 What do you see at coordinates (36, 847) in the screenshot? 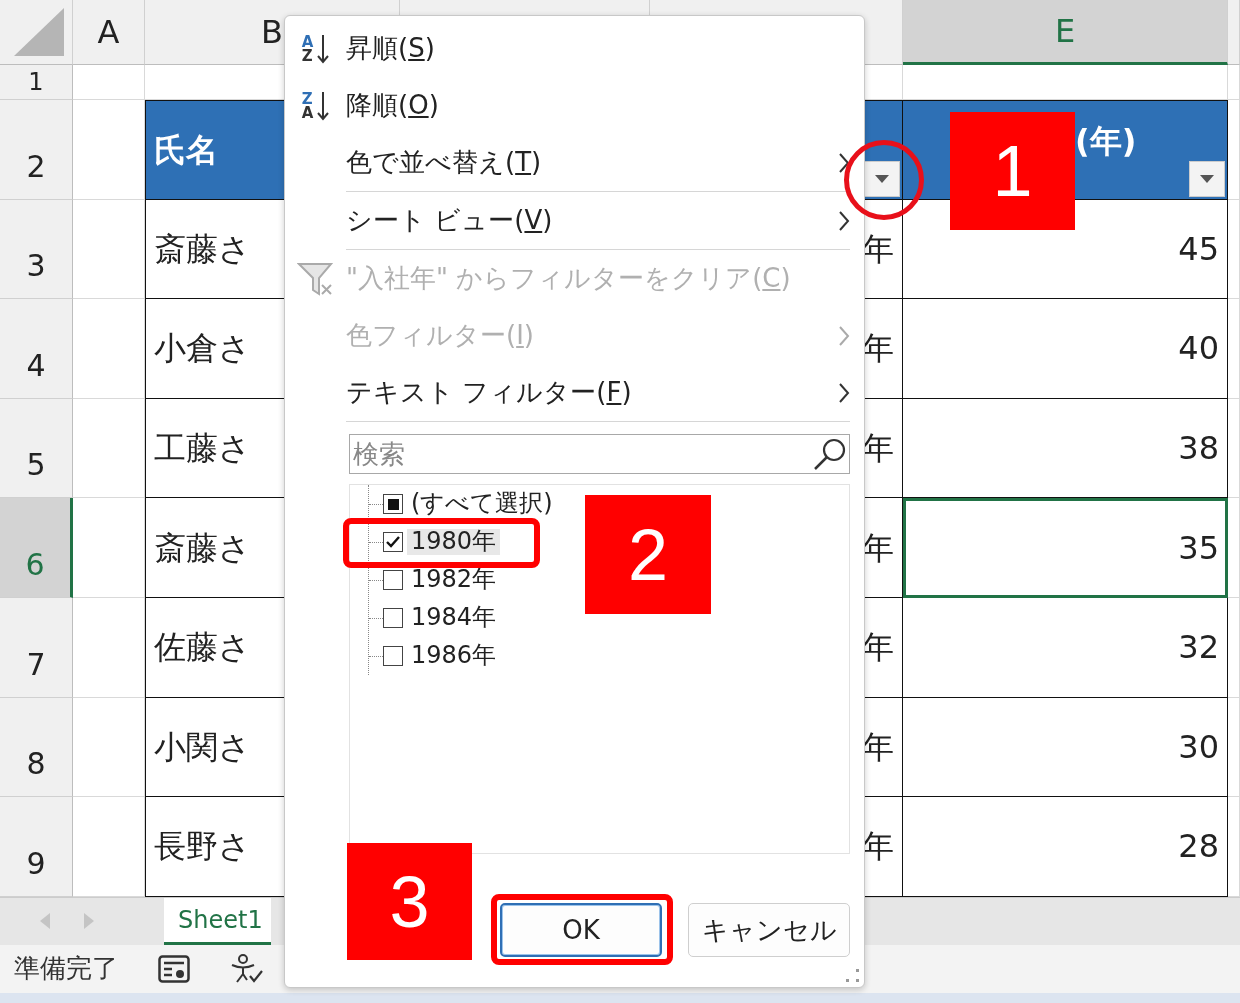
I see `row-header: 9` at bounding box center [36, 847].